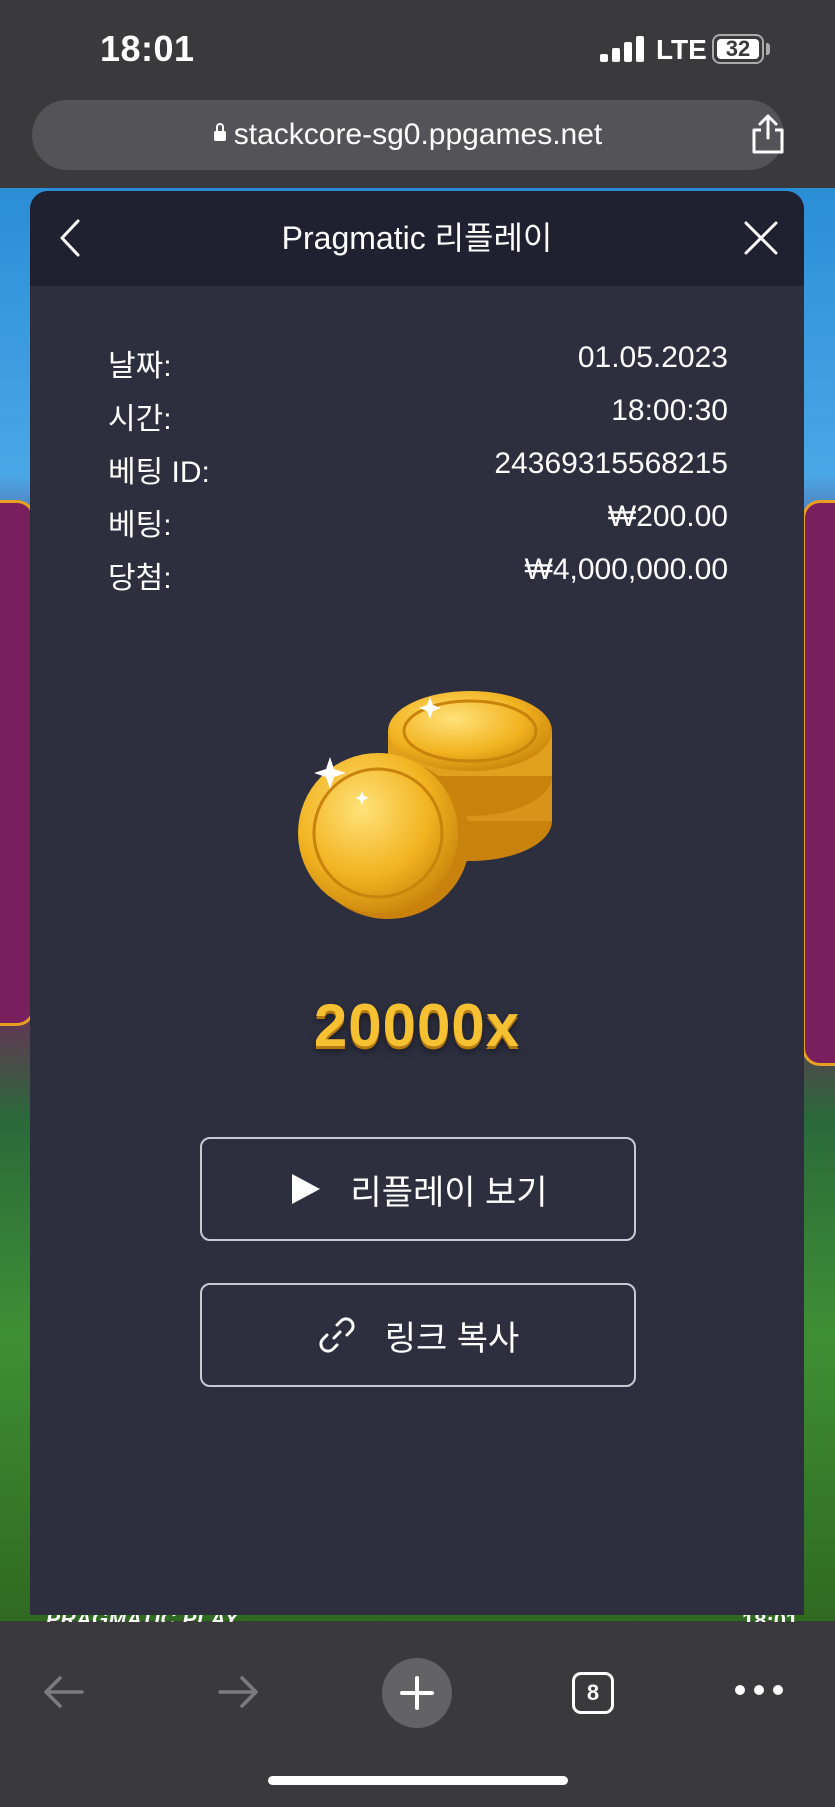 The image size is (835, 1807). I want to click on more-icon, so click(759, 1690).